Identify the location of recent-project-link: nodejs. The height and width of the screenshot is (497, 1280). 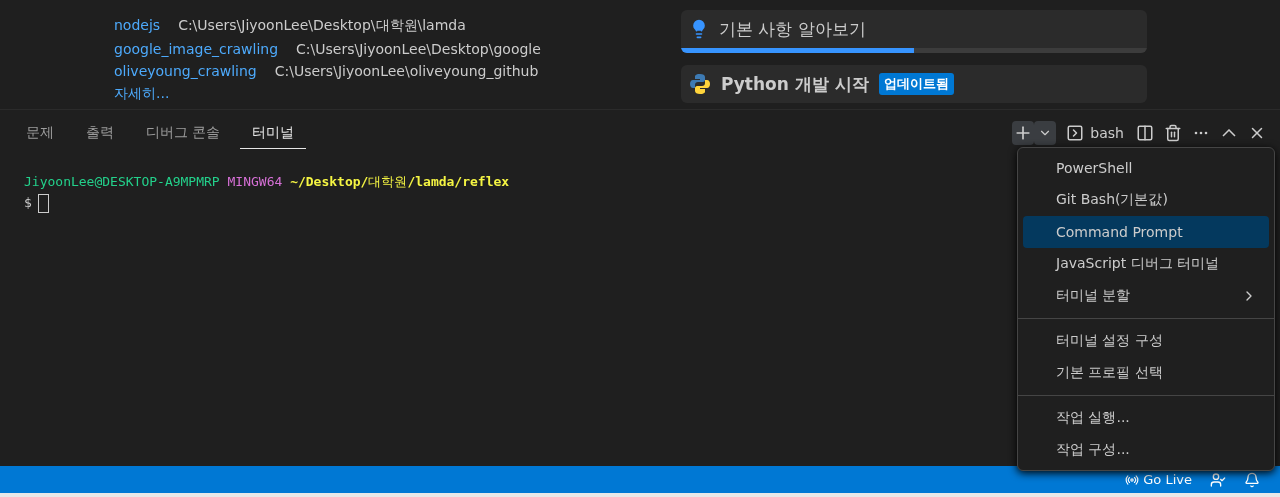
(137, 26).